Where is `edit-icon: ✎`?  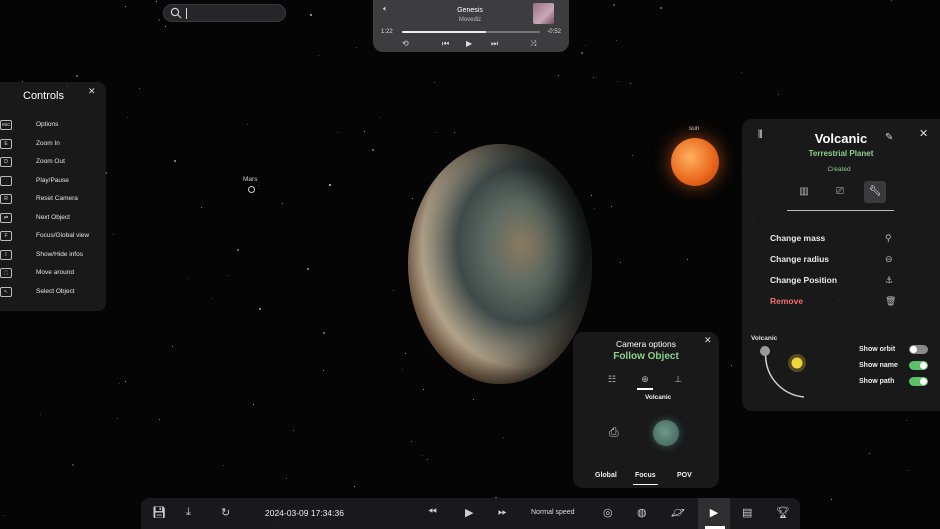 edit-icon: ✎ is located at coordinates (889, 137).